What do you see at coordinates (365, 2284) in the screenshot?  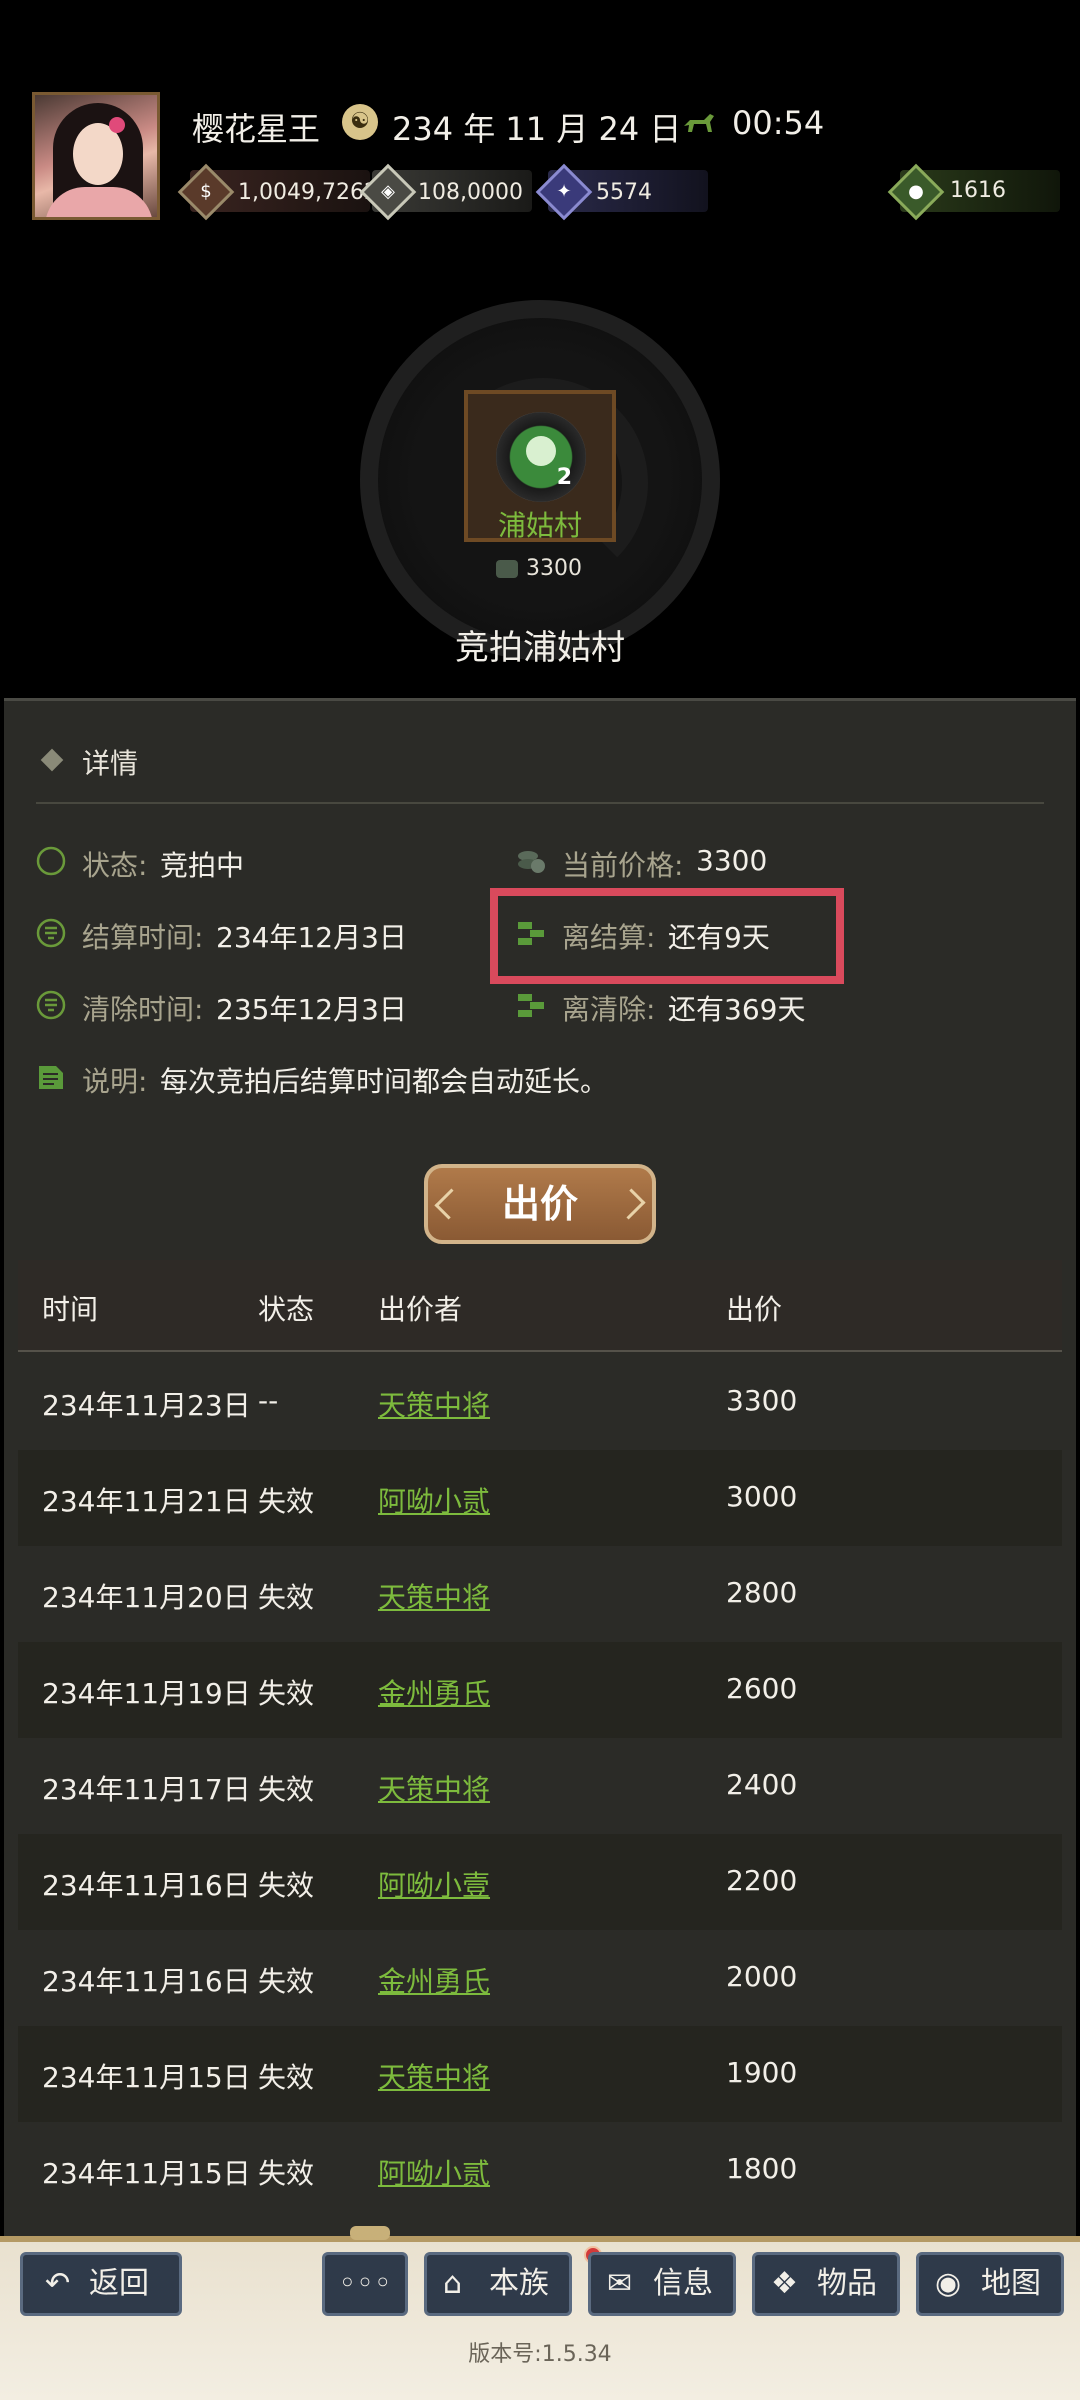 I see `more-button: ◦◦◦` at bounding box center [365, 2284].